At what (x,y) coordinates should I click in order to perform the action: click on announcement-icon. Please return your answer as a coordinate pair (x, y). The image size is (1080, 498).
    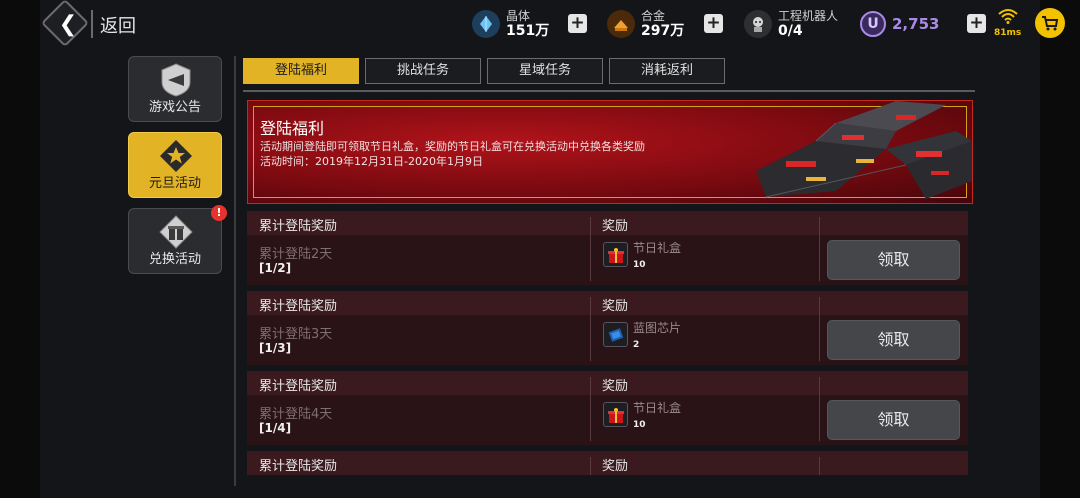
    Looking at the image, I should click on (176, 80).